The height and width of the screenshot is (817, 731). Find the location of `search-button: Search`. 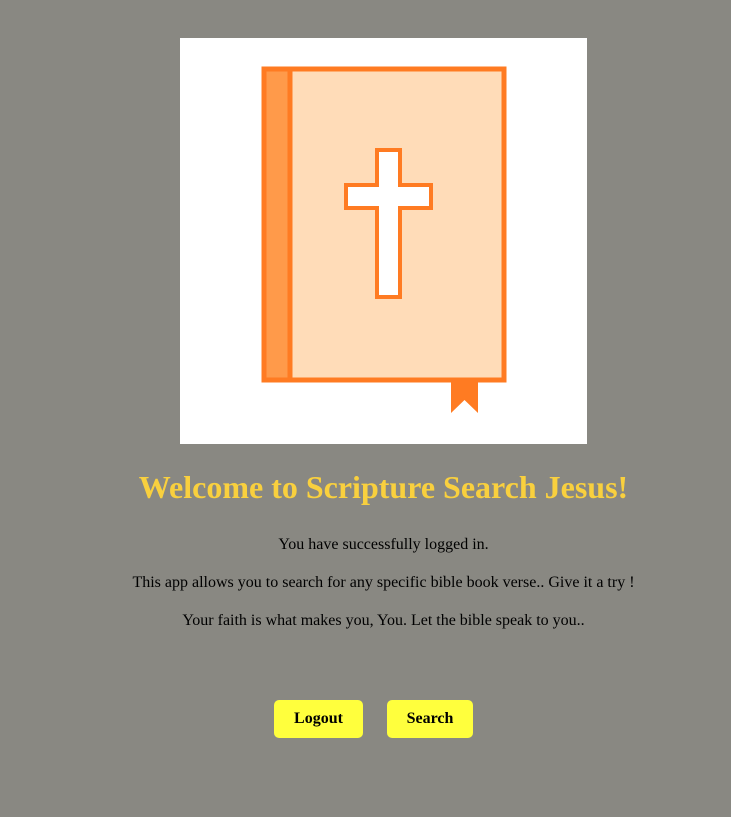

search-button: Search is located at coordinates (430, 719).